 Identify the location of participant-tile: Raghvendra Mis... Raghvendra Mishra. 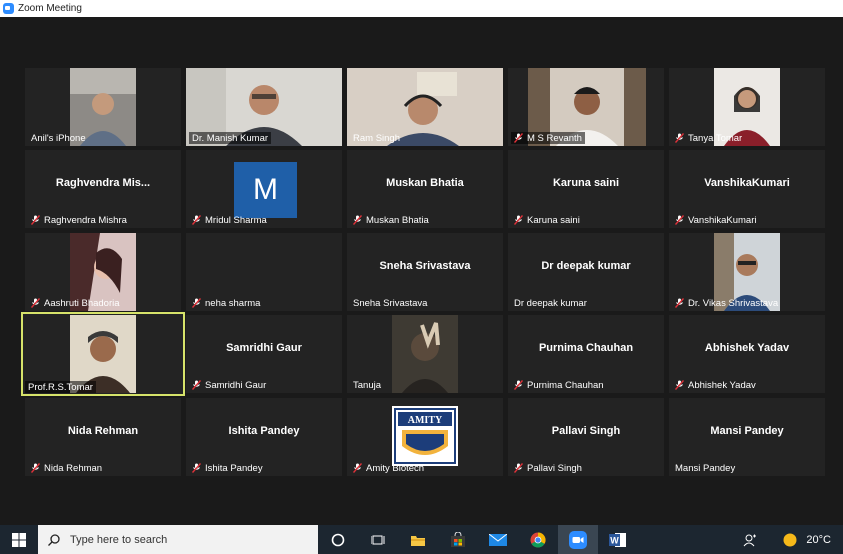
(103, 189).